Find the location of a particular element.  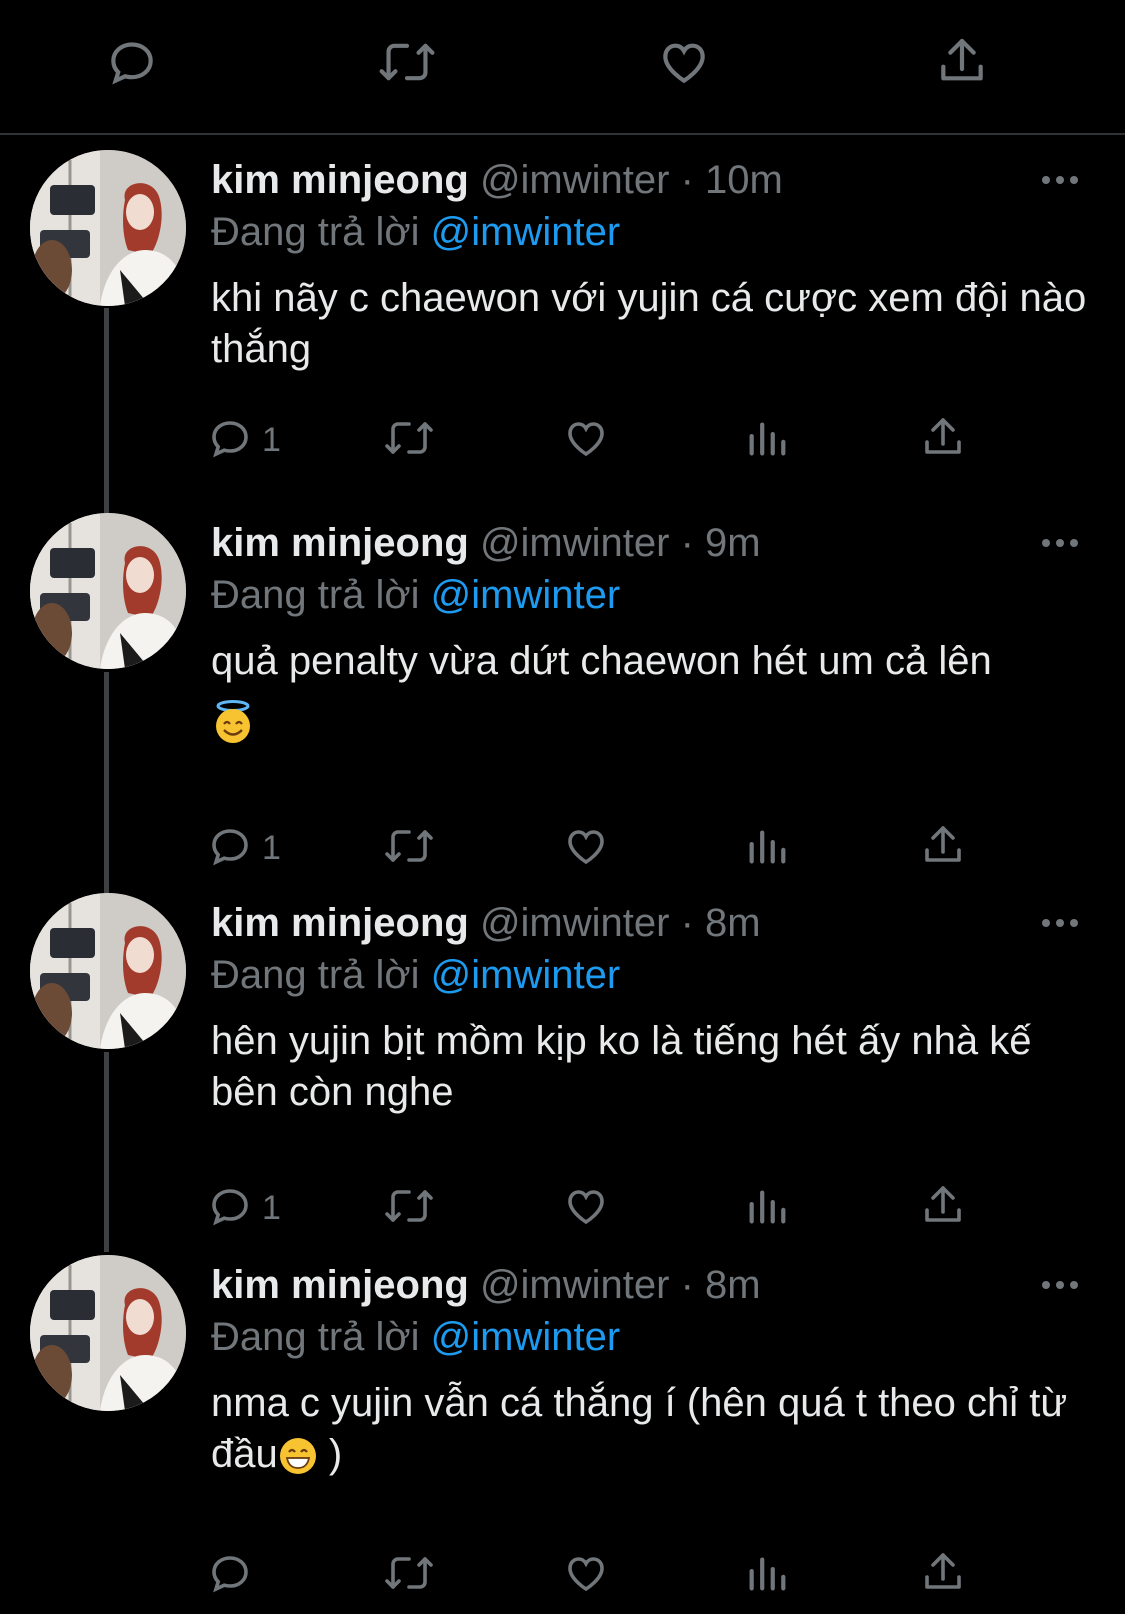

tweet-text-suffix: ) is located at coordinates (330, 1454).